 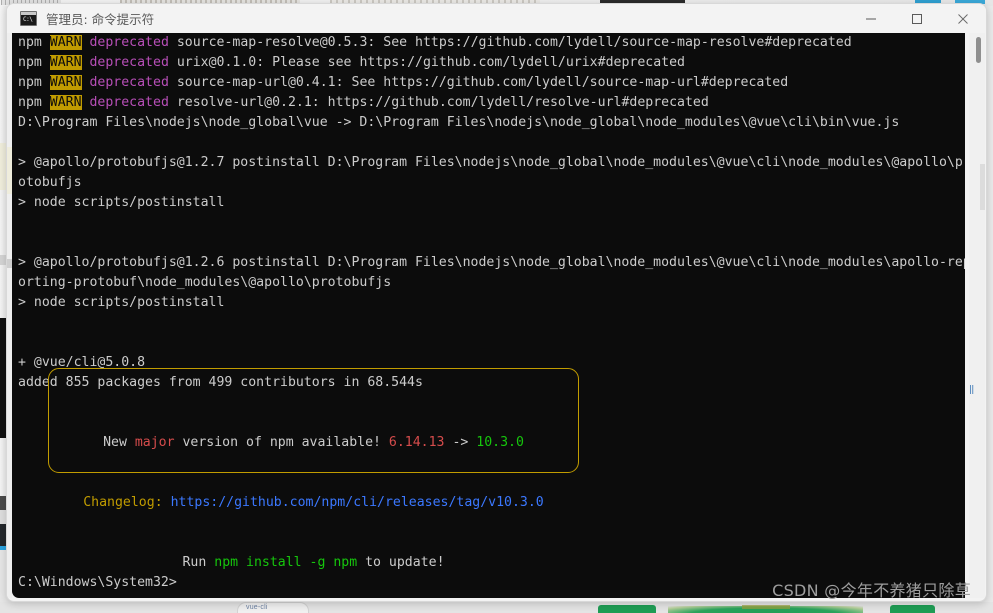 What do you see at coordinates (500, 442) in the screenshot?
I see `text-segment: 10.3.0` at bounding box center [500, 442].